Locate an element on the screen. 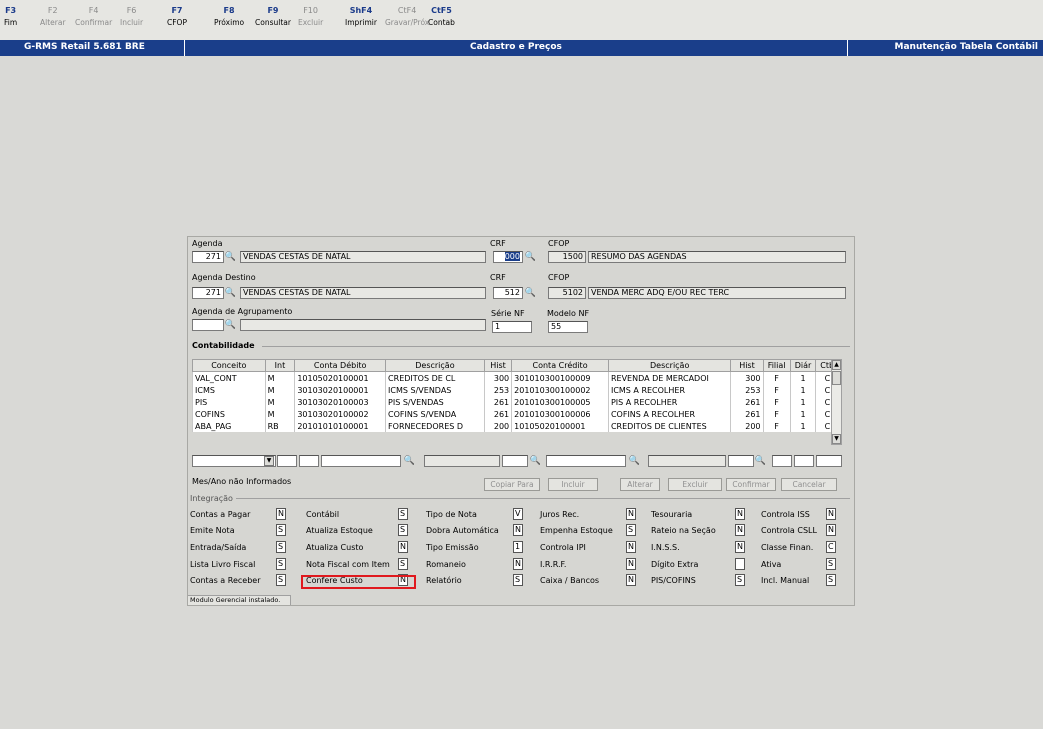  scroll-up-icon: ▲ is located at coordinates (836, 365).